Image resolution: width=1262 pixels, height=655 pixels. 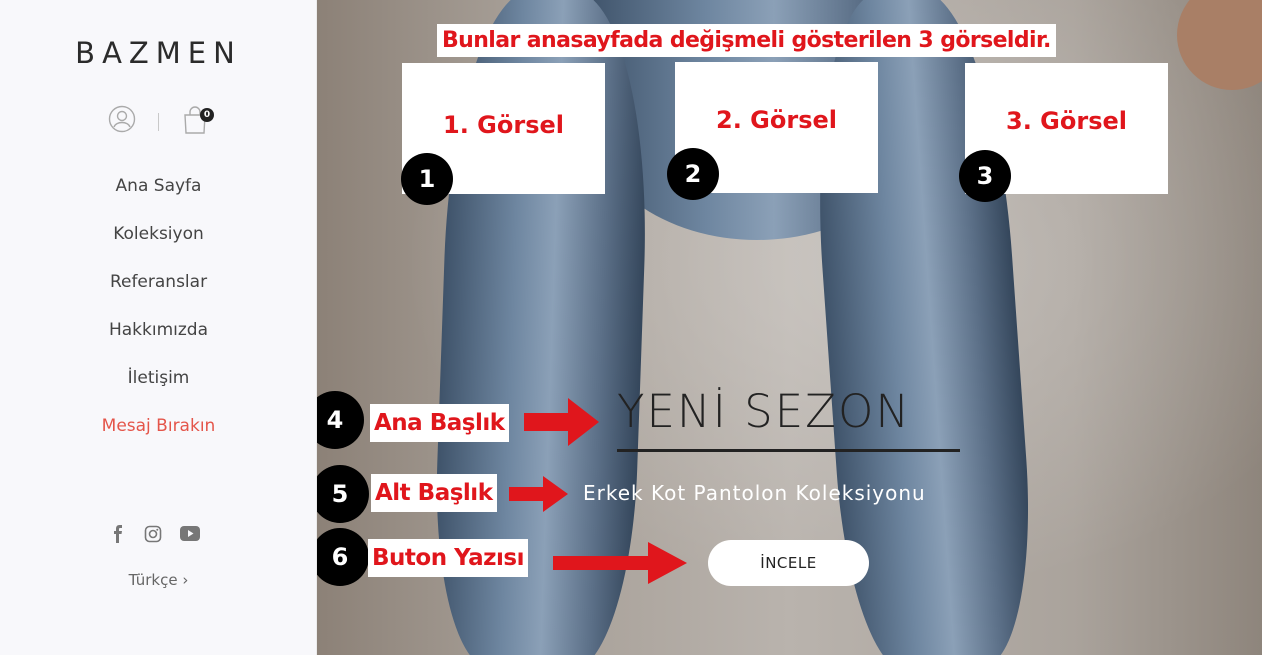 I want to click on menu-item-hakkimizda: Hakkımızda, so click(x=158, y=338).